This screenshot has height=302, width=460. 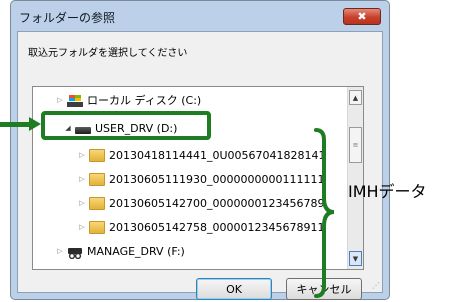 I want to click on annotation-label: IMHデータ, so click(x=387, y=191).